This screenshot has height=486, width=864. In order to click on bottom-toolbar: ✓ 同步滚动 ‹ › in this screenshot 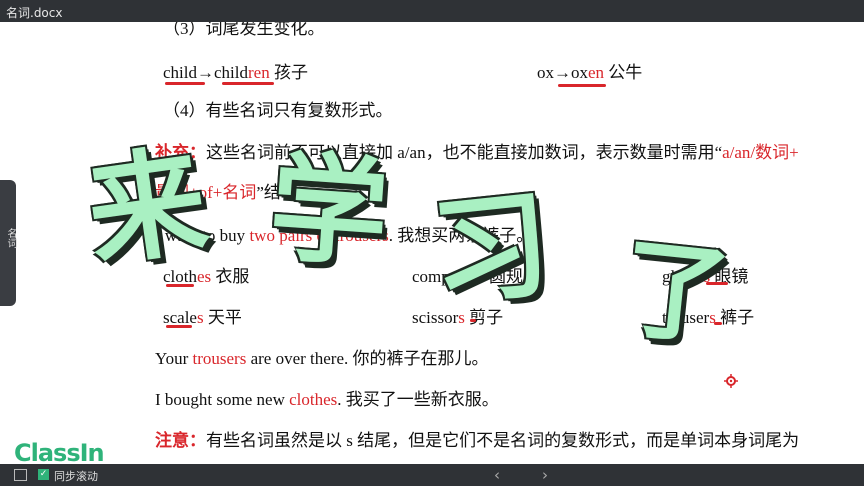, I will do `click(432, 475)`.